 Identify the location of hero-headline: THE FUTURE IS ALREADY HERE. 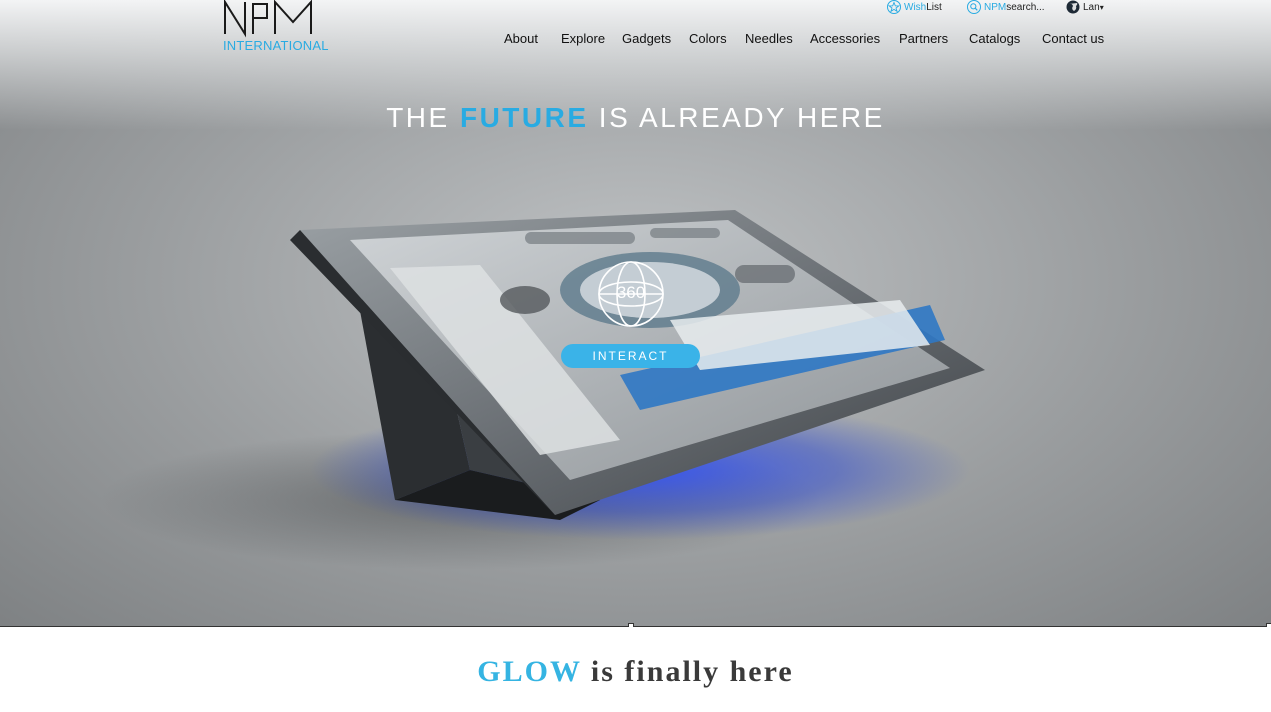
(635, 118).